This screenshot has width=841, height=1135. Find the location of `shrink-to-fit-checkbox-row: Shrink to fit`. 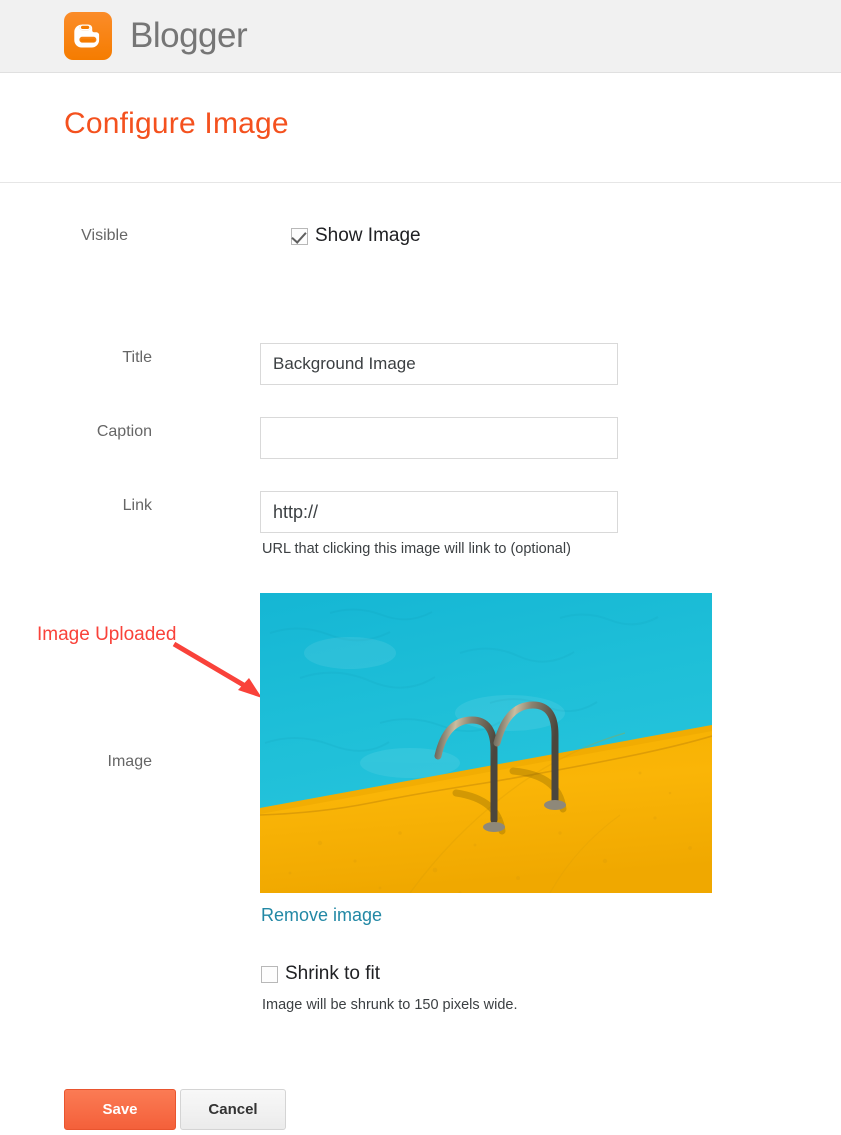

shrink-to-fit-checkbox-row: Shrink to fit is located at coordinates (320, 974).